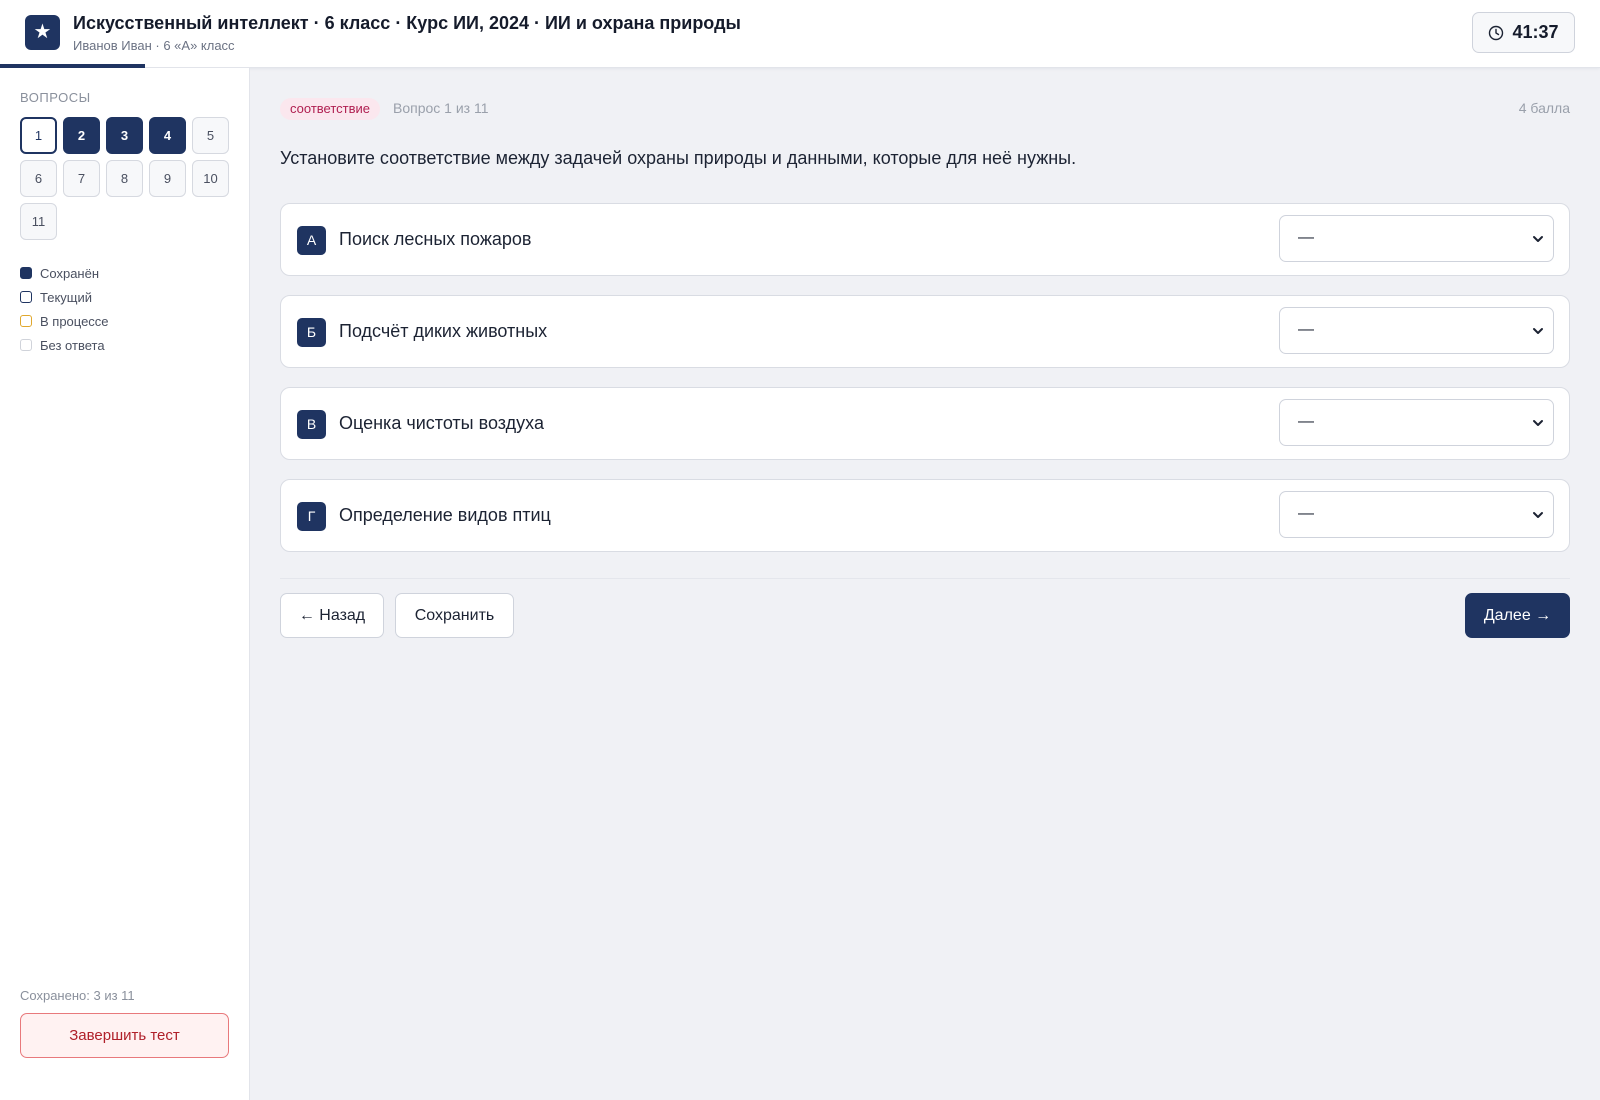 The height and width of the screenshot is (1100, 1600). What do you see at coordinates (154, 45) in the screenshot?
I see `student-info: Иванов Иван · 6 «А» класс` at bounding box center [154, 45].